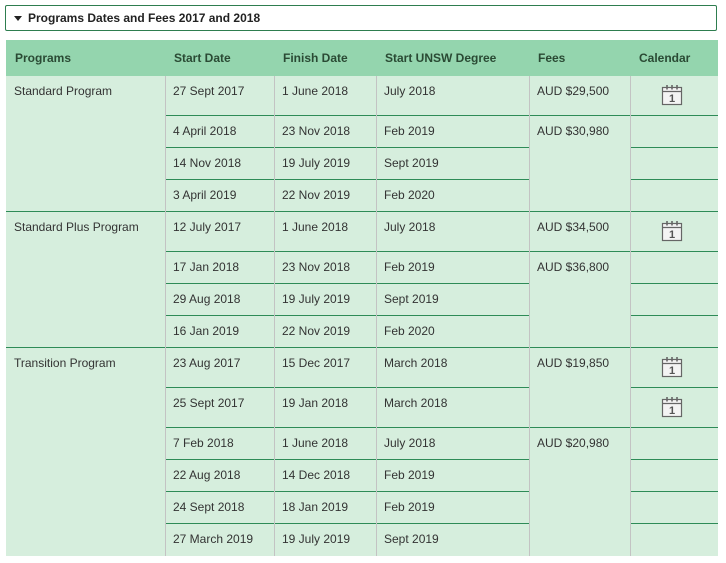 Image resolution: width=726 pixels, height=563 pixels. I want to click on caret-down-icon, so click(18, 18).